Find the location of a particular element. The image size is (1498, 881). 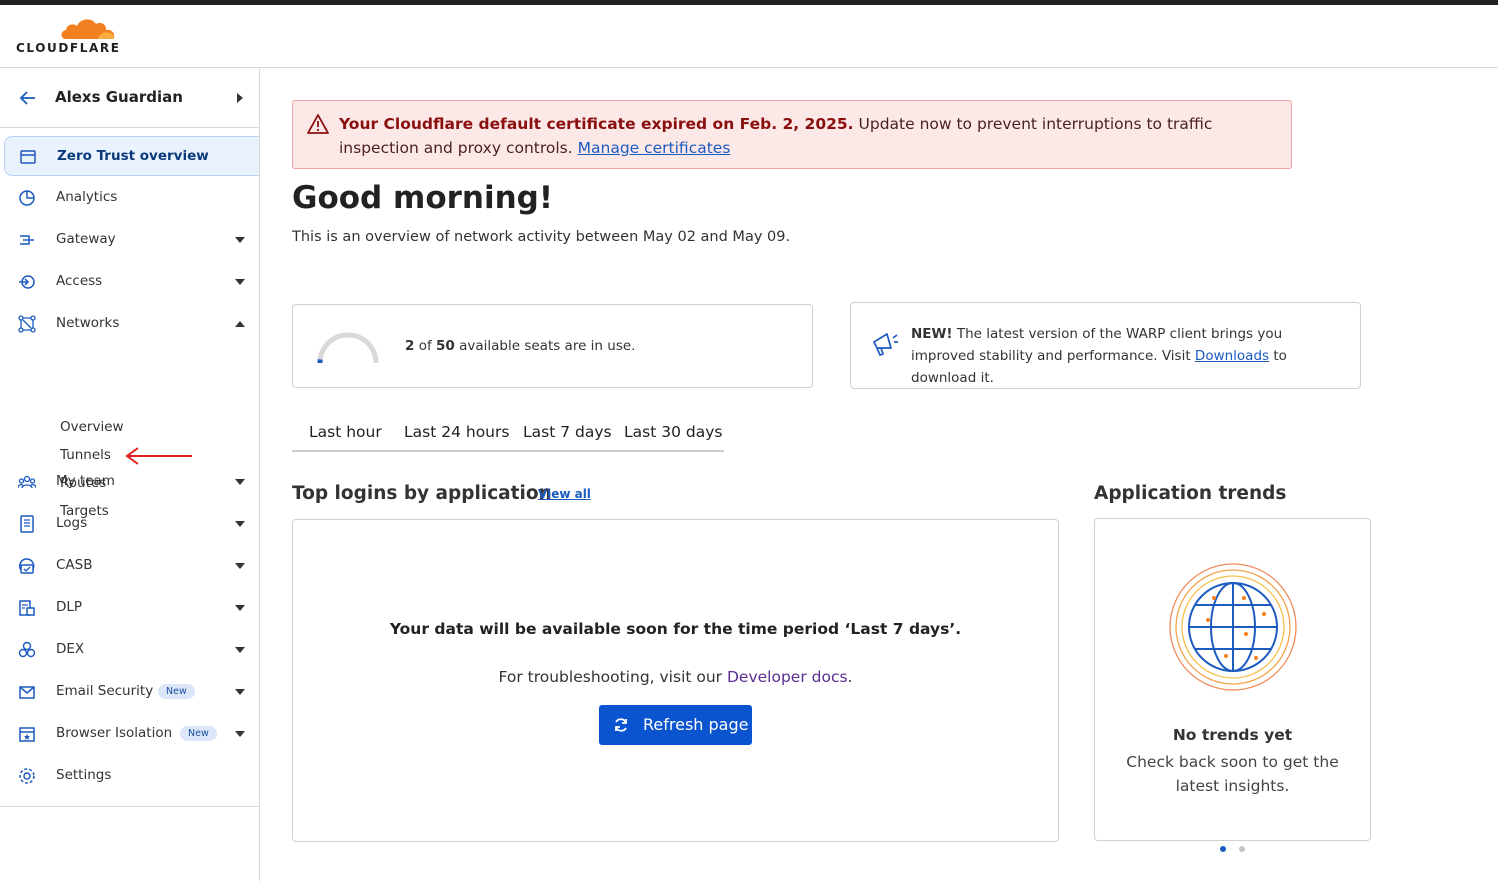

dex-icon is located at coordinates (27, 649).